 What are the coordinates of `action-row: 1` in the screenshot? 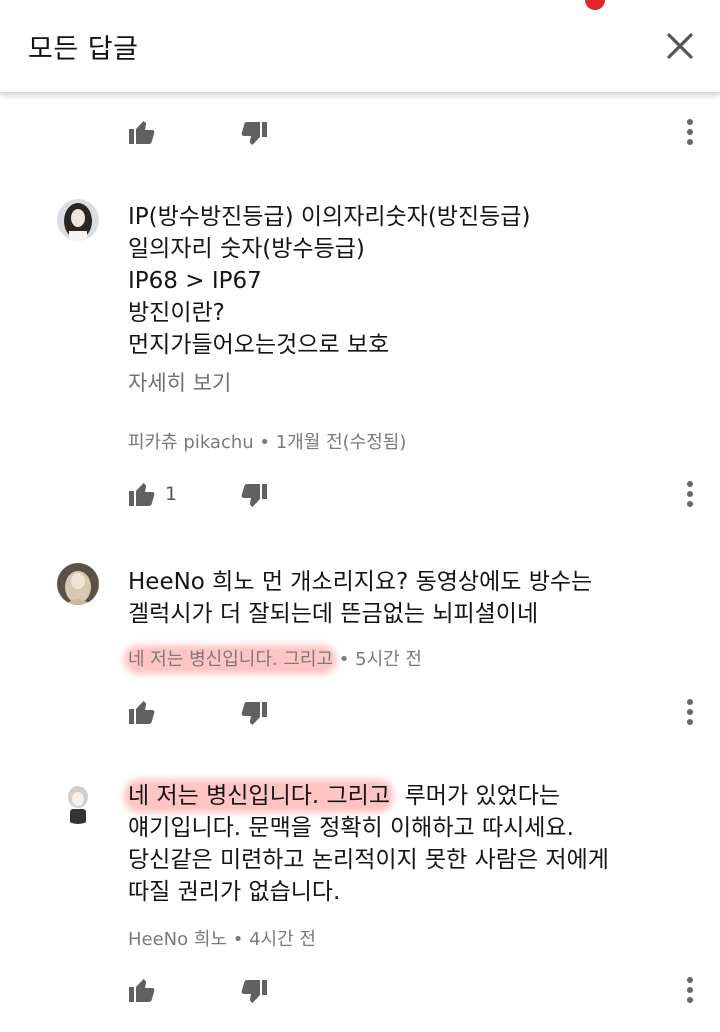 It's located at (360, 495).